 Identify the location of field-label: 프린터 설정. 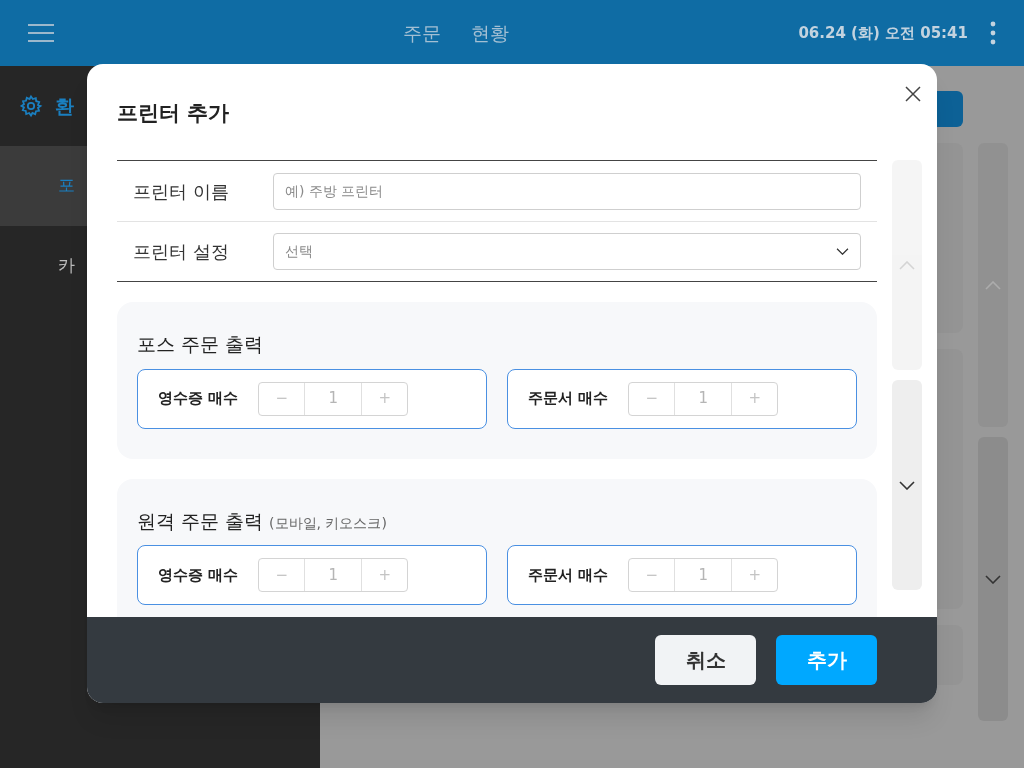
(181, 252).